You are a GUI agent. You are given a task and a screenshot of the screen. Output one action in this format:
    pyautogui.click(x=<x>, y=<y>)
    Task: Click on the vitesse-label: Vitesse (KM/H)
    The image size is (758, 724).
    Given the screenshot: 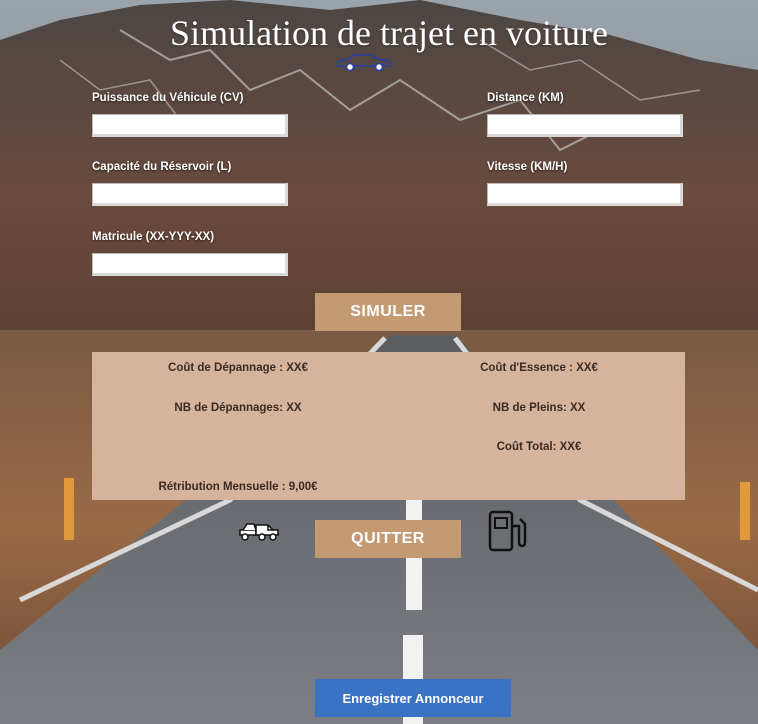 What is the action you would take?
    pyautogui.click(x=527, y=167)
    